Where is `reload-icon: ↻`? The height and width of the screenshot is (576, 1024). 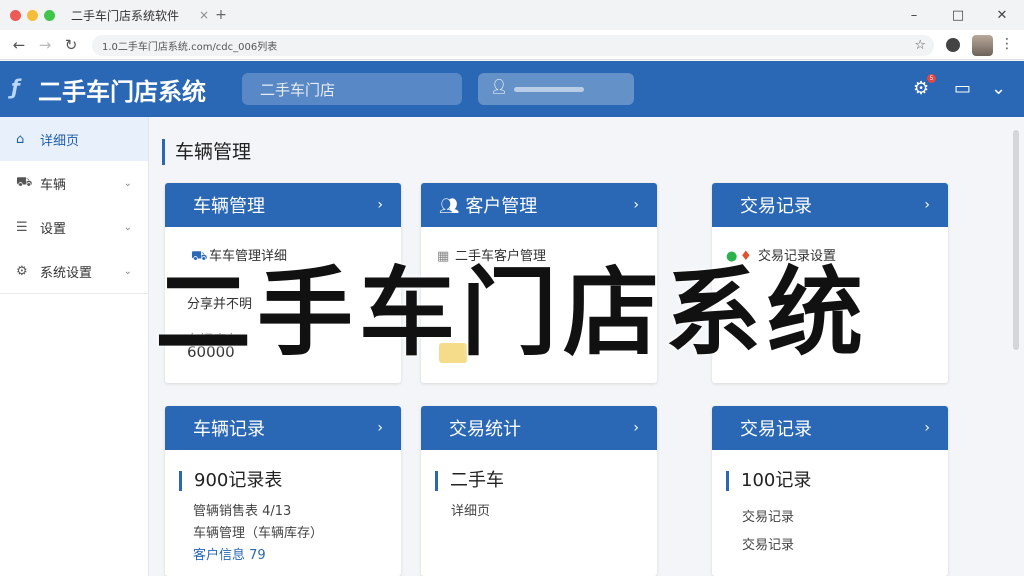 reload-icon: ↻ is located at coordinates (71, 45).